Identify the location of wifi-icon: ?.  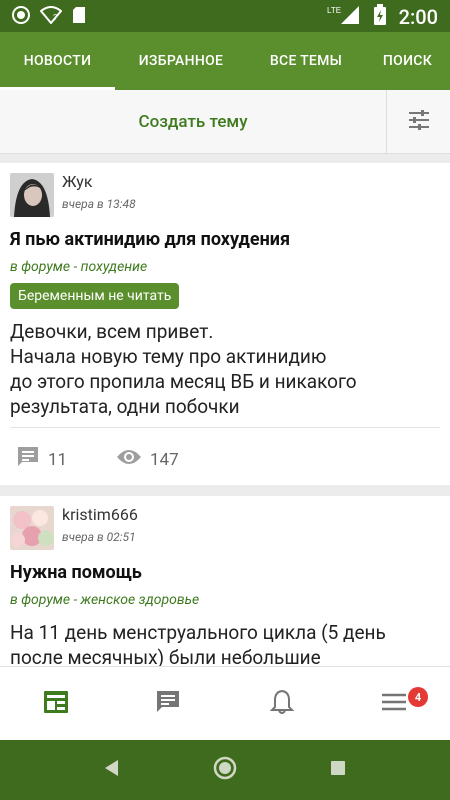
(51, 17).